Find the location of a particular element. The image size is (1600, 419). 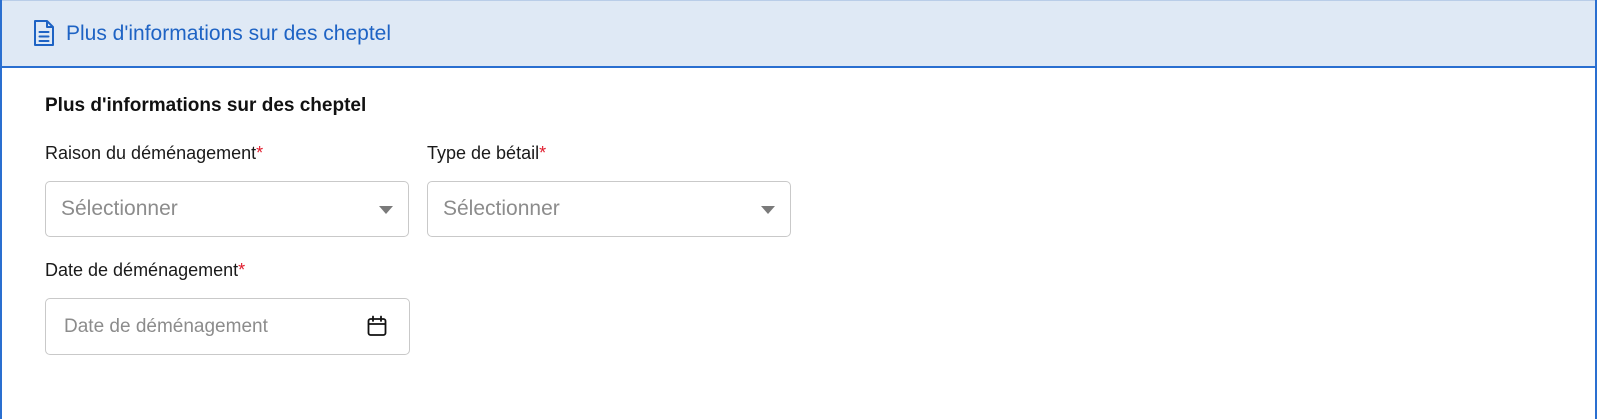

livestock-type-label: Type de bétail* is located at coordinates (486, 153).